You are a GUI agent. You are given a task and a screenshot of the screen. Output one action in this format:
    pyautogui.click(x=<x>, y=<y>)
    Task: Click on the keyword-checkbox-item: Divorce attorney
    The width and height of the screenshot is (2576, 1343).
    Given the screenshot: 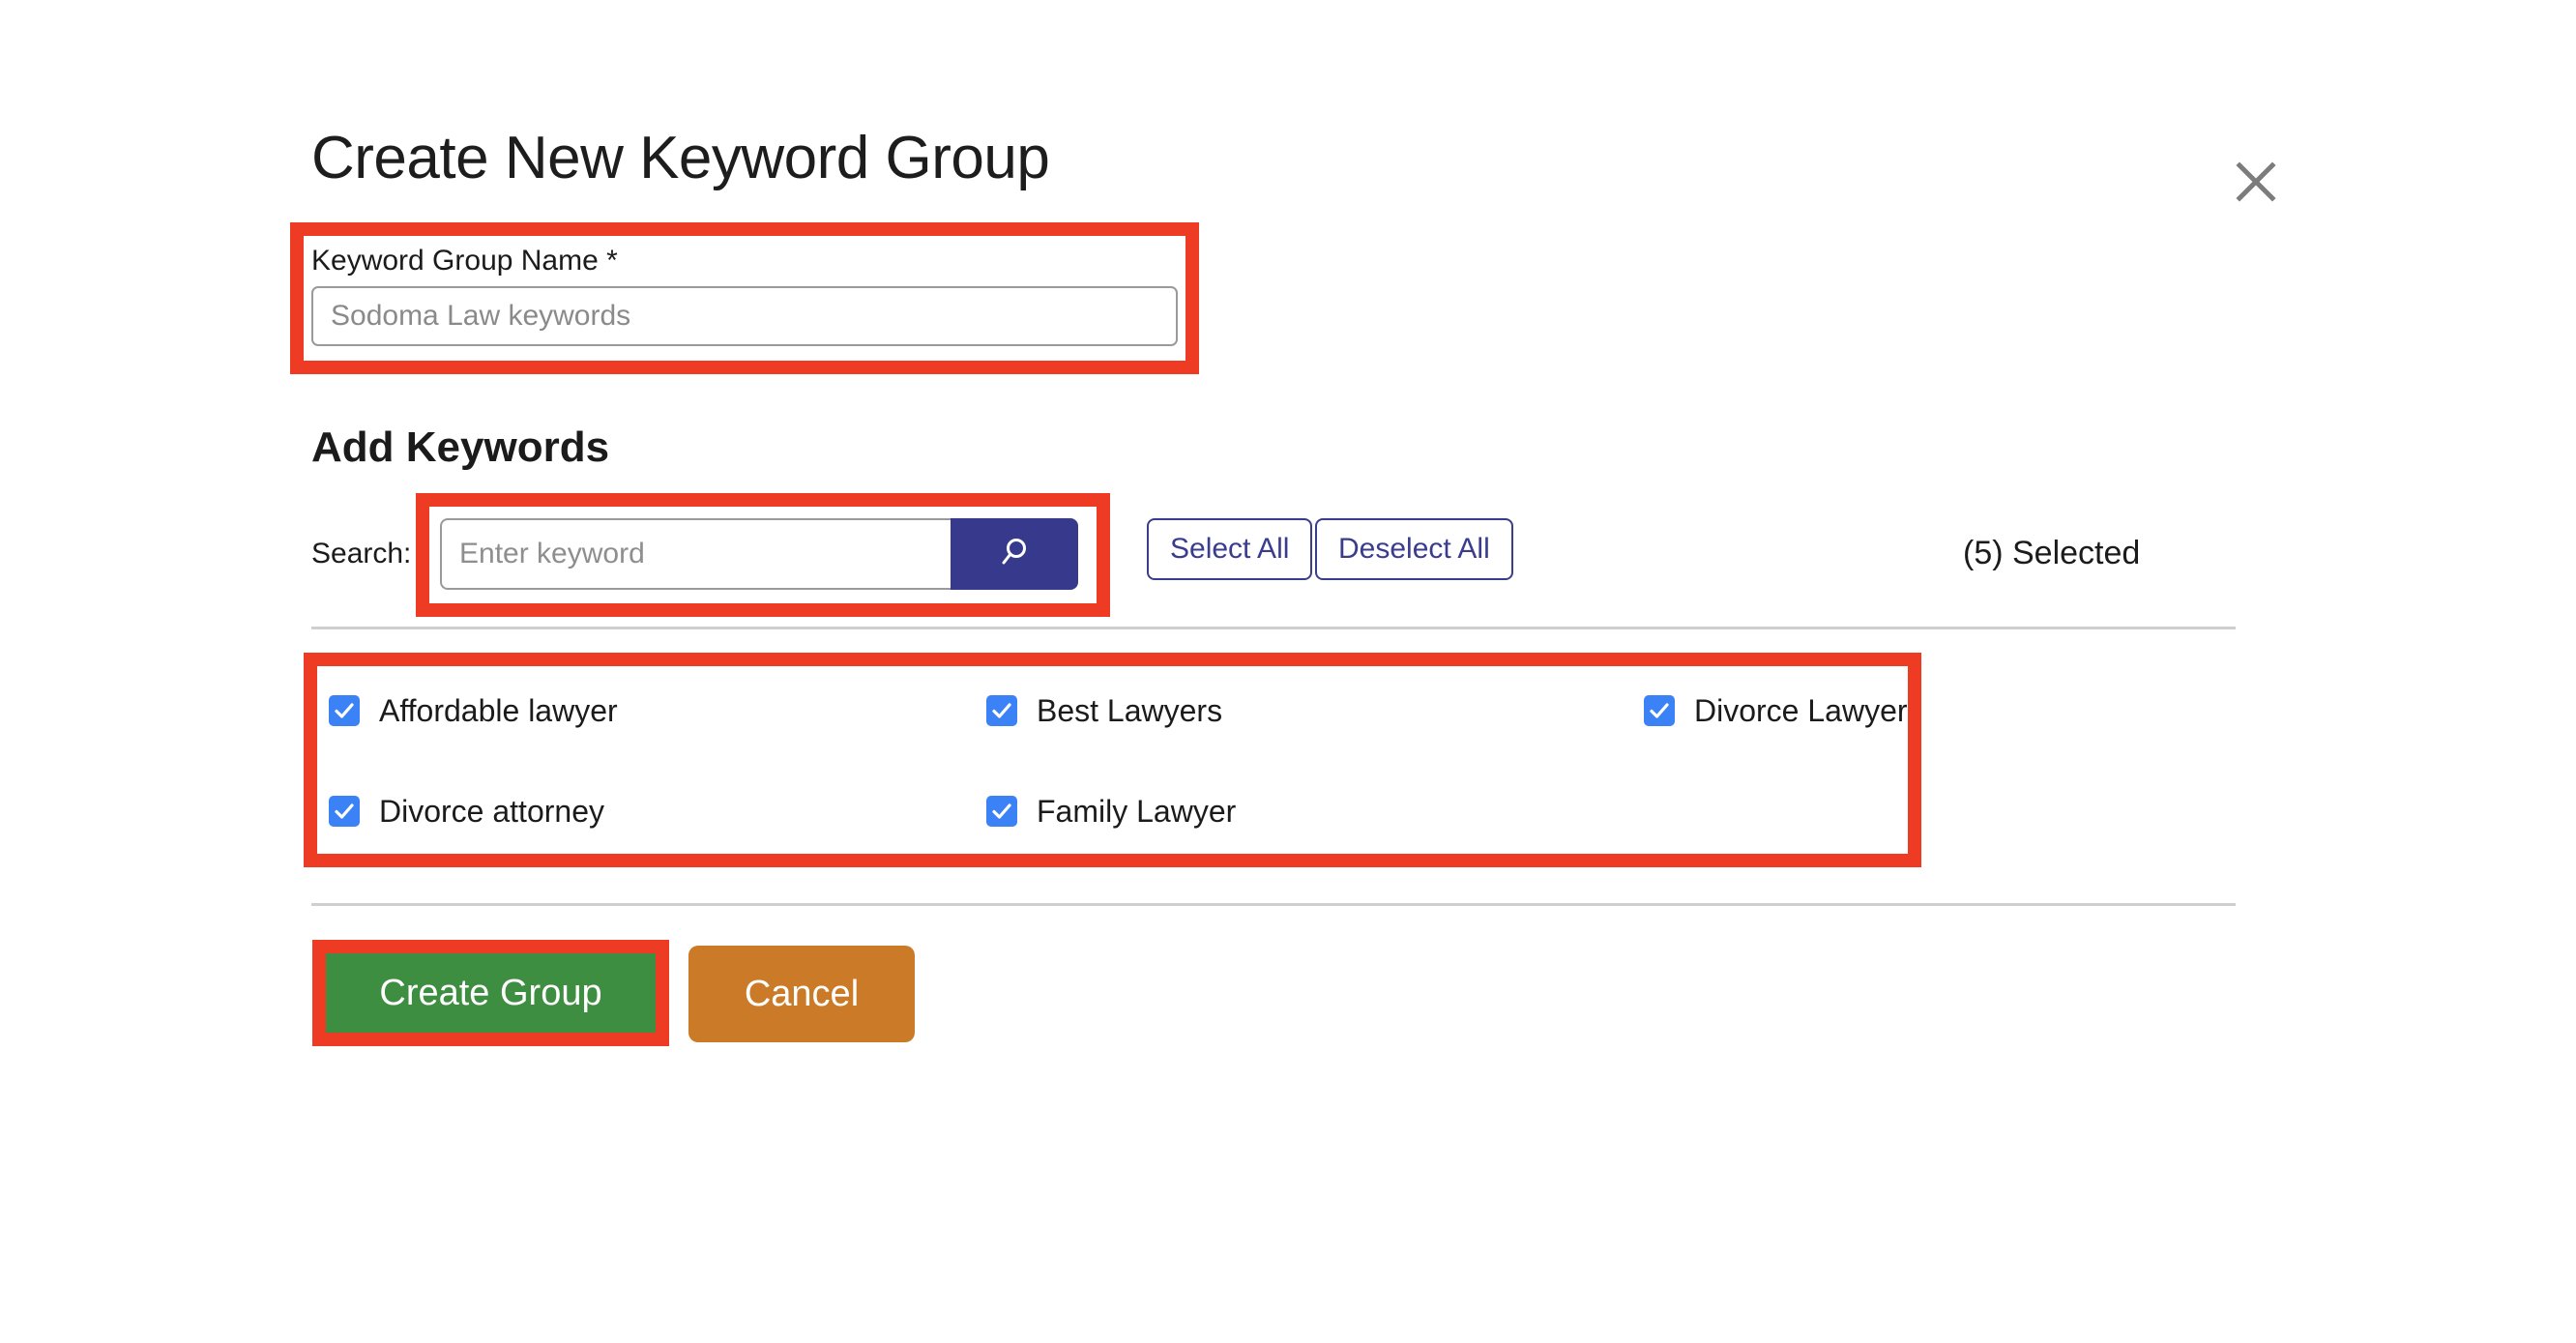 What is the action you would take?
    pyautogui.click(x=466, y=811)
    